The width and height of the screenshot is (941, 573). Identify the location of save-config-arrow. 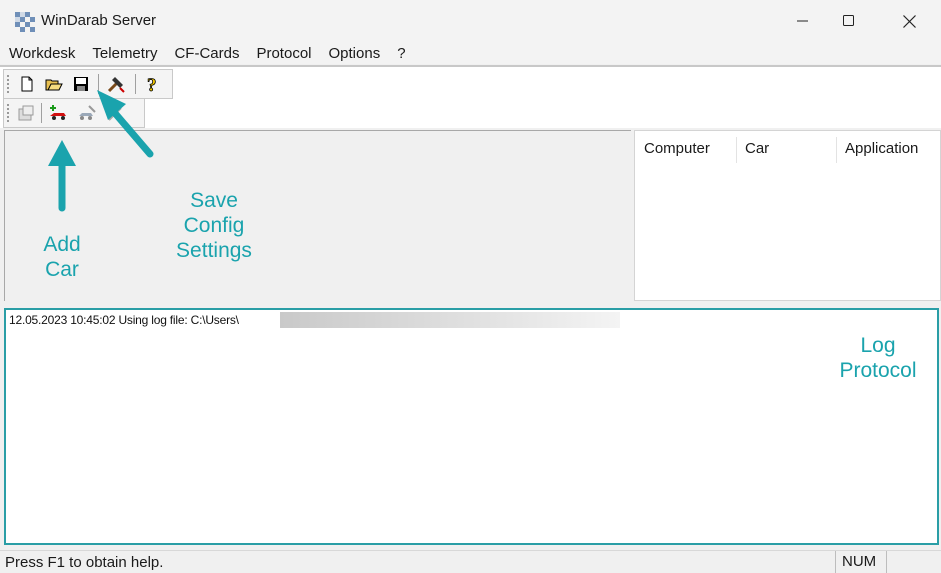
(125, 124).